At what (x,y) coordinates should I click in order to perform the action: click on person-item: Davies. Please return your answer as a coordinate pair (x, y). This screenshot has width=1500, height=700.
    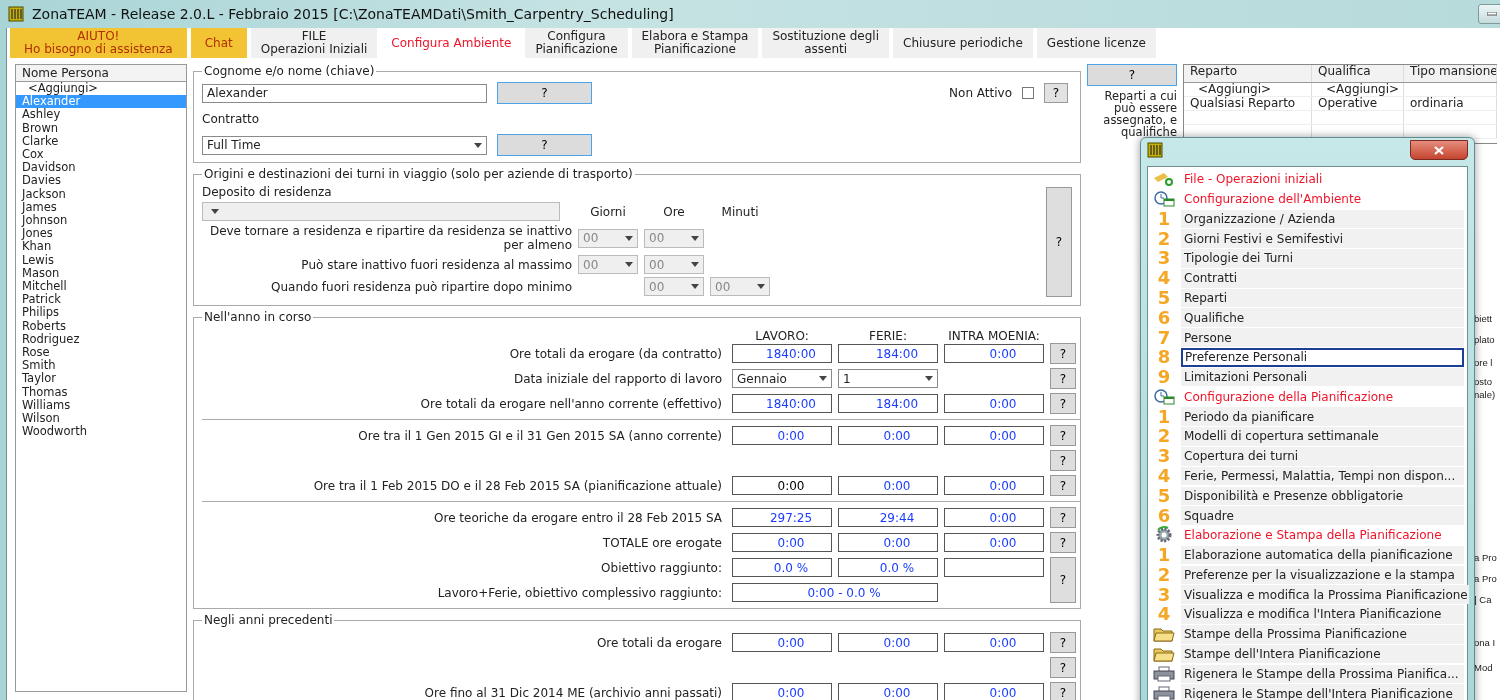
    Looking at the image, I should click on (101, 181).